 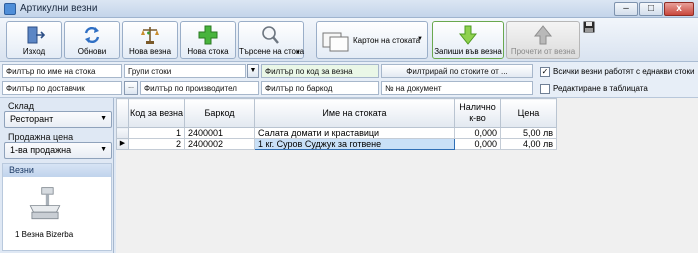 What do you see at coordinates (62, 88) in the screenshot?
I see `supplier-filter-input: Филтър по доставчик` at bounding box center [62, 88].